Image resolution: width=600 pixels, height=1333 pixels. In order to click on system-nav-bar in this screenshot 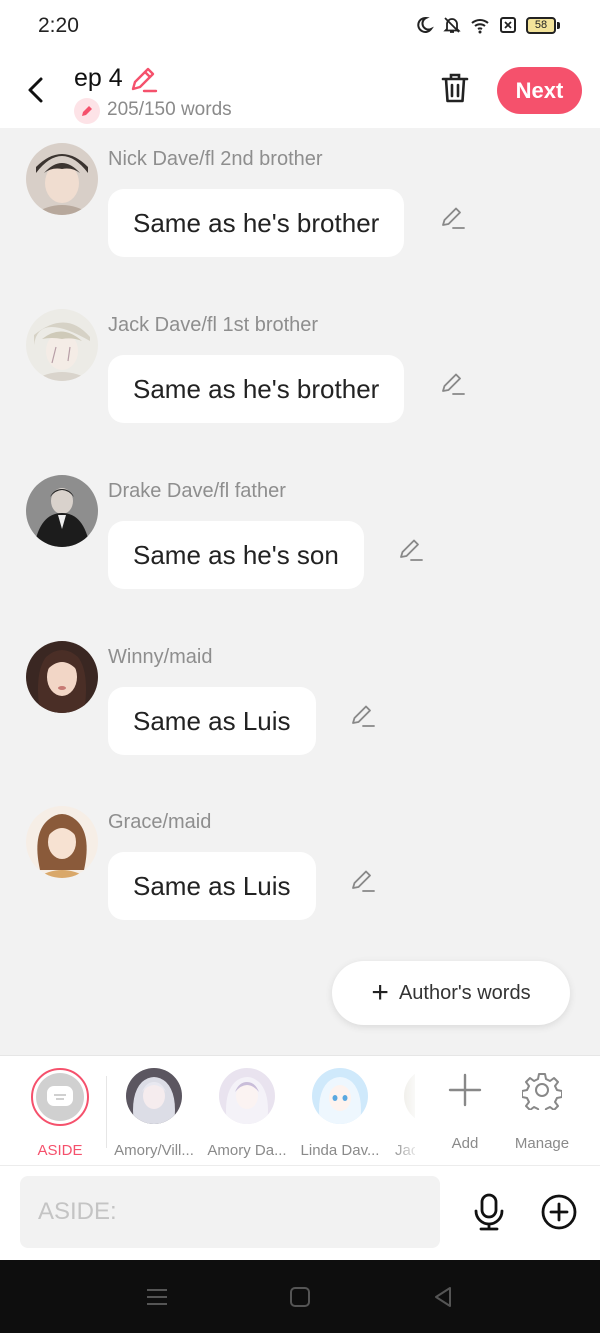, I will do `click(300, 1296)`.